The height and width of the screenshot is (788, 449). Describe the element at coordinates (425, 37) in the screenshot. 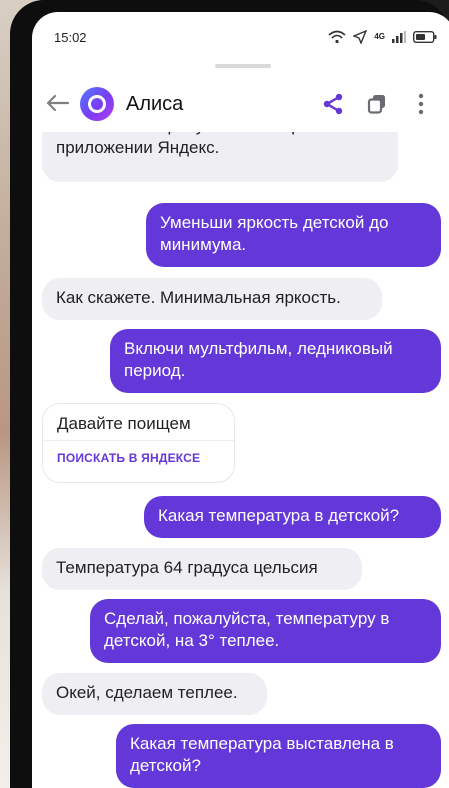

I see `battery-icon` at that location.